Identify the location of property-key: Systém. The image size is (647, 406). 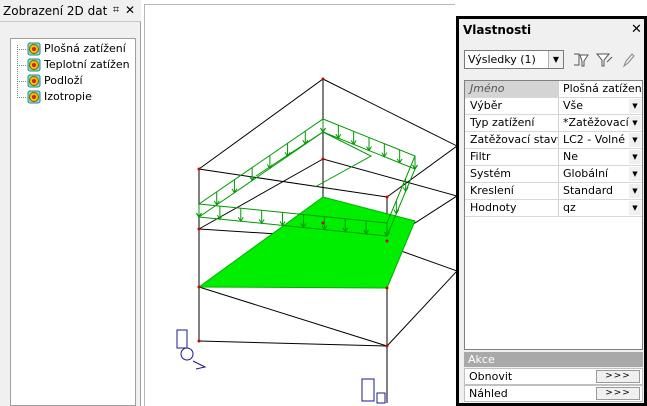
(512, 174).